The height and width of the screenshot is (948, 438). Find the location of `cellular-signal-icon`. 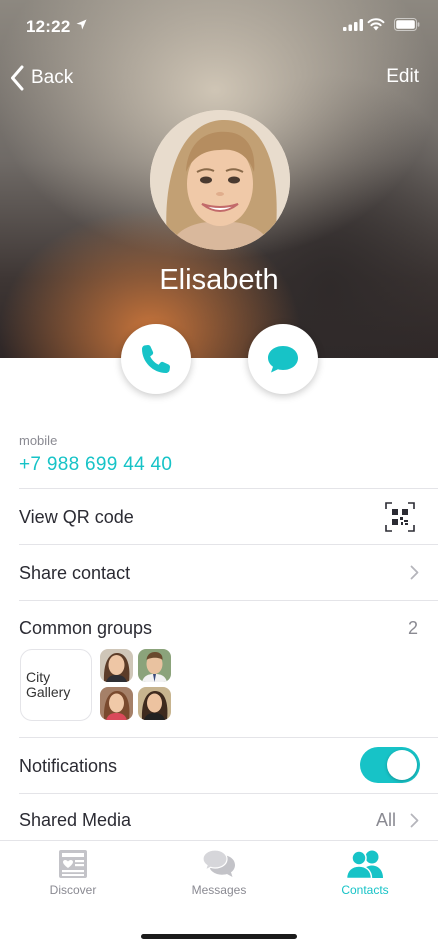

cellular-signal-icon is located at coordinates (353, 25).